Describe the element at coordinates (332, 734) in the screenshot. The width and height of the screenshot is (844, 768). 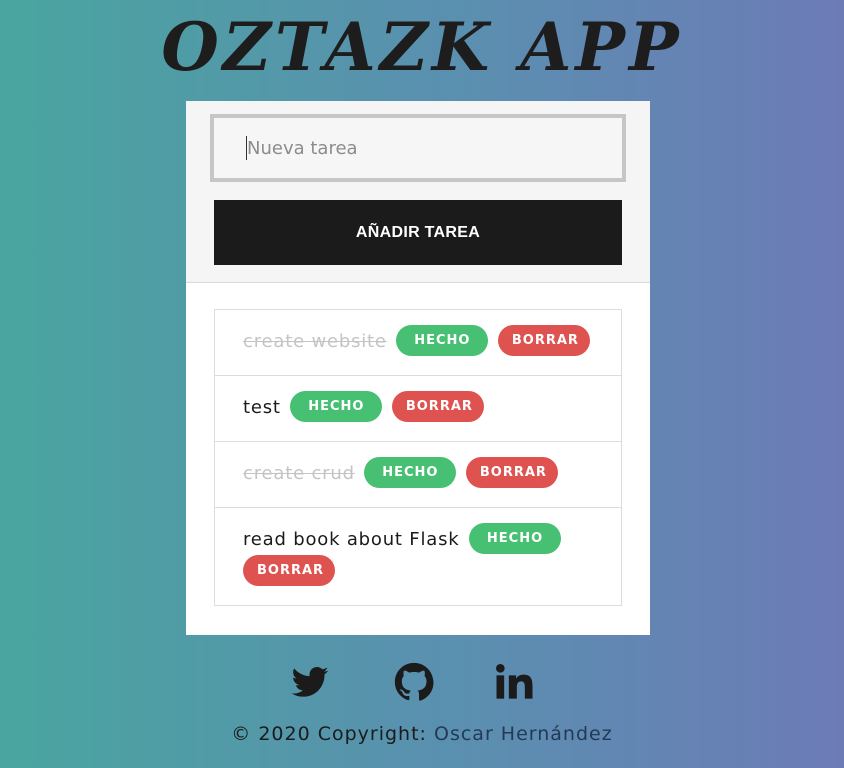
I see `copyright-text: © 2020 Copyright:` at that location.